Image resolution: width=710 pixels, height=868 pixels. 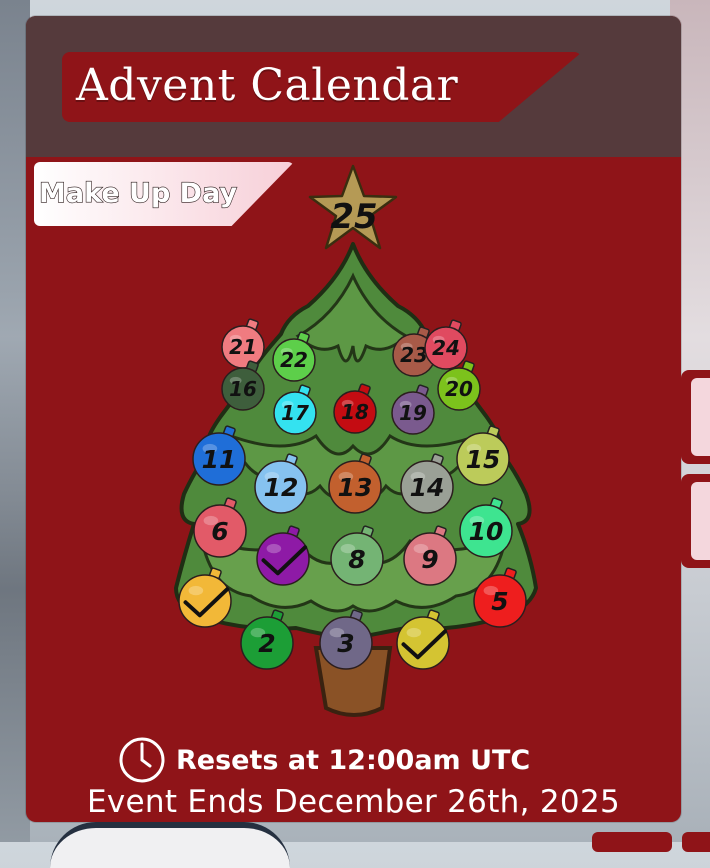 What do you see at coordinates (353, 802) in the screenshot?
I see `event-ends-text: Event Ends December 26th, 2025` at bounding box center [353, 802].